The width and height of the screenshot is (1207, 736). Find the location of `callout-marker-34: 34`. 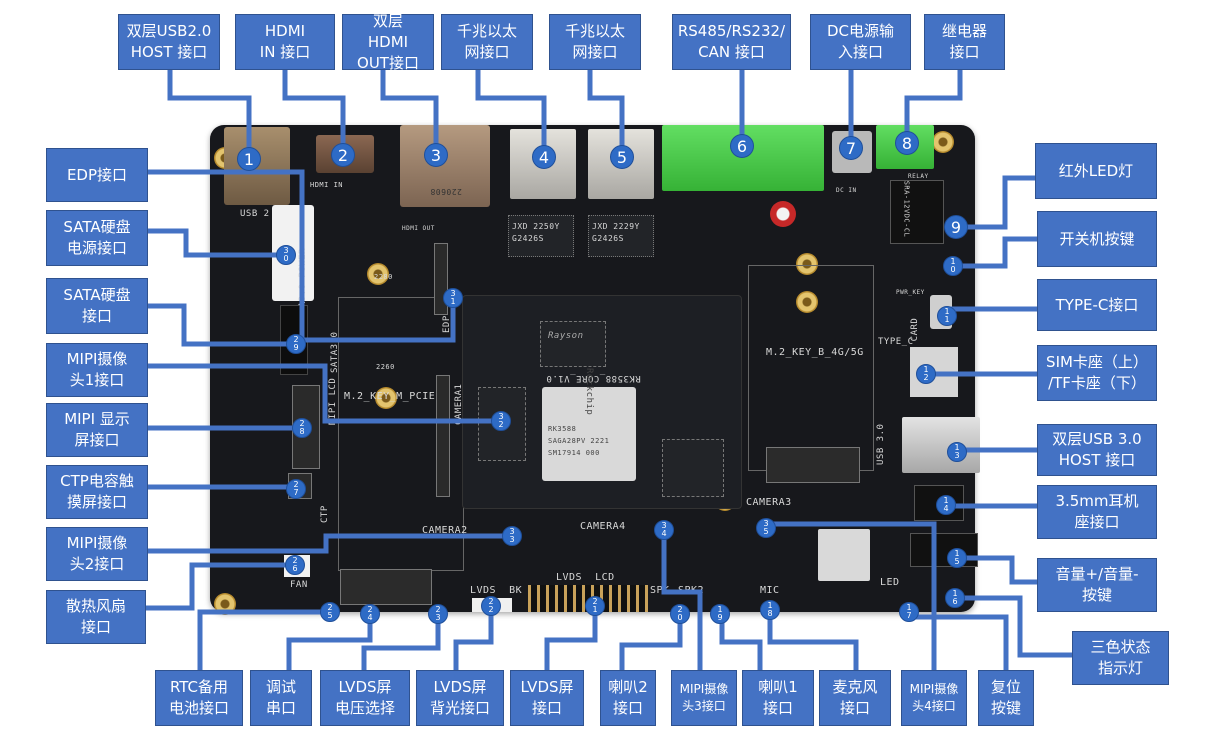

callout-marker-34: 34 is located at coordinates (664, 530).